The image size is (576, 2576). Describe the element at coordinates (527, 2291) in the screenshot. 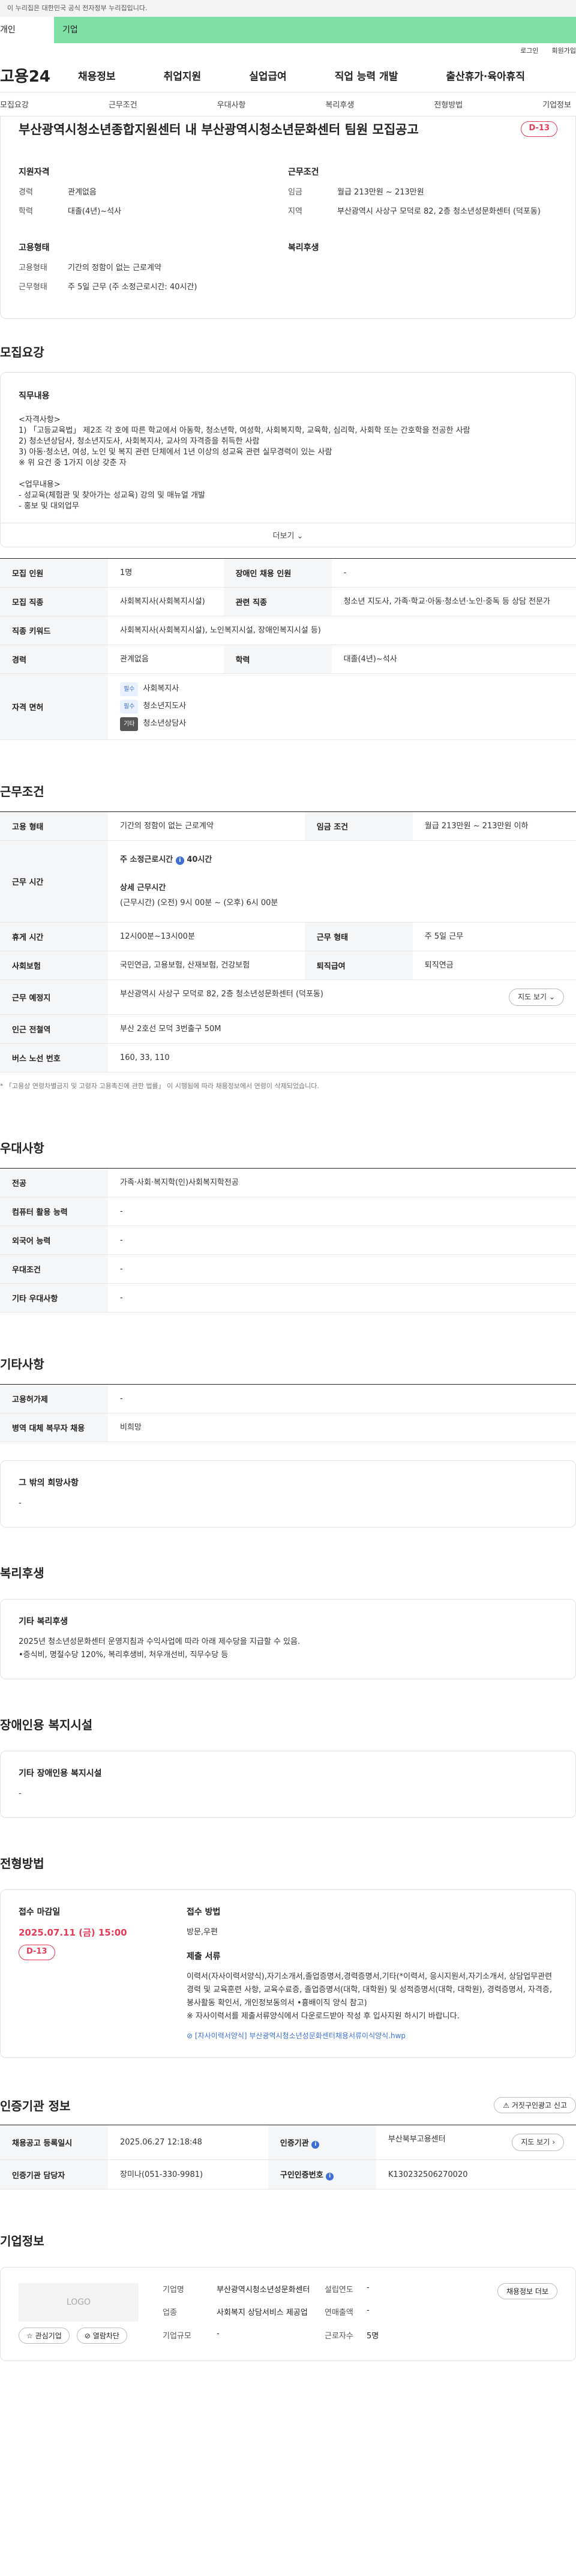

I see `company-jobs-button: 채용정보 더보` at that location.